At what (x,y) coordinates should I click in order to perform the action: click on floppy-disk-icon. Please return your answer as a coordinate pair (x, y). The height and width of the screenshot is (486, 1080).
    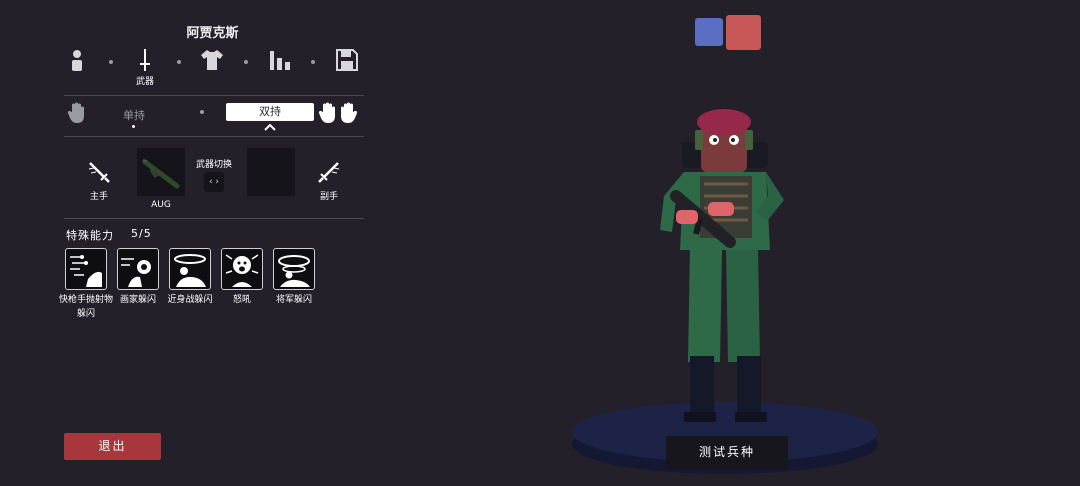
    Looking at the image, I should click on (347, 60).